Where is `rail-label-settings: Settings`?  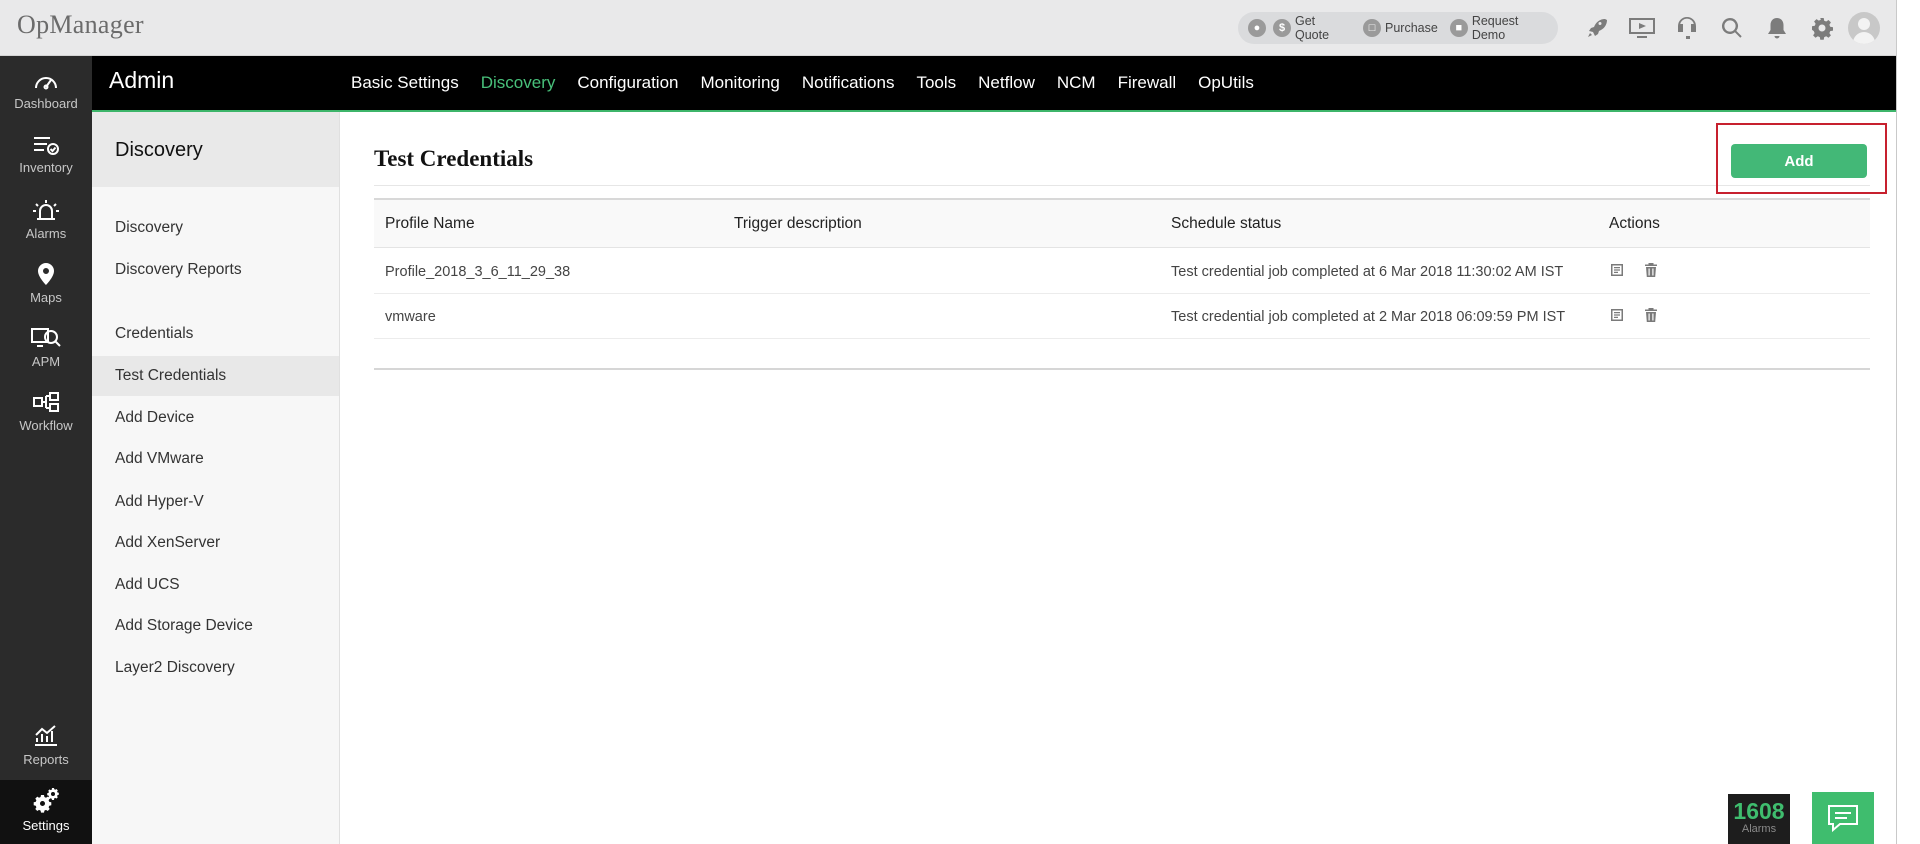 rail-label-settings: Settings is located at coordinates (46, 825).